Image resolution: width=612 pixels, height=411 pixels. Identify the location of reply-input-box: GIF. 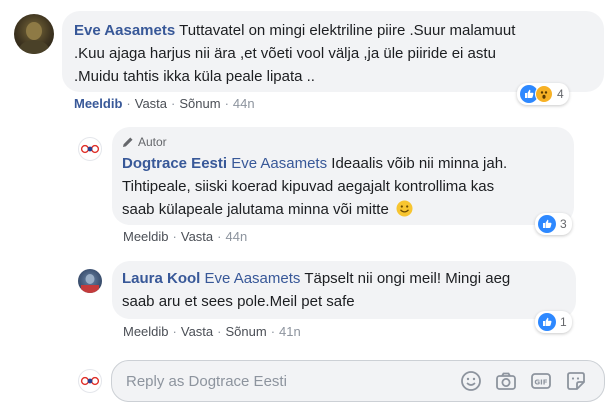
(358, 381).